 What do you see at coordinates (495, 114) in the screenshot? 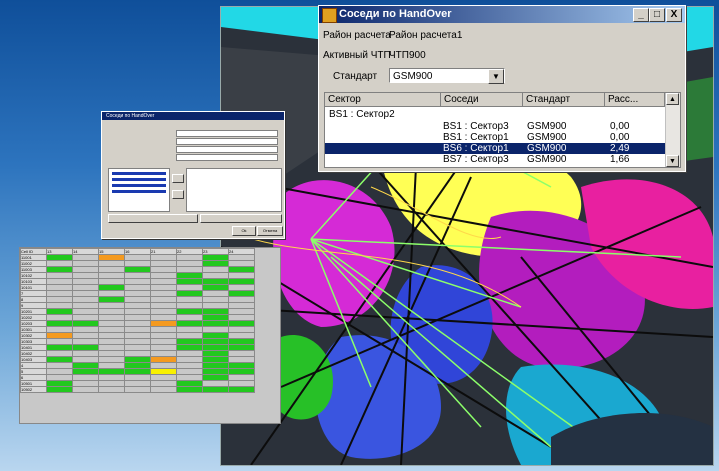
I see `list-group-row: BS1 : Сектор2` at bounding box center [495, 114].